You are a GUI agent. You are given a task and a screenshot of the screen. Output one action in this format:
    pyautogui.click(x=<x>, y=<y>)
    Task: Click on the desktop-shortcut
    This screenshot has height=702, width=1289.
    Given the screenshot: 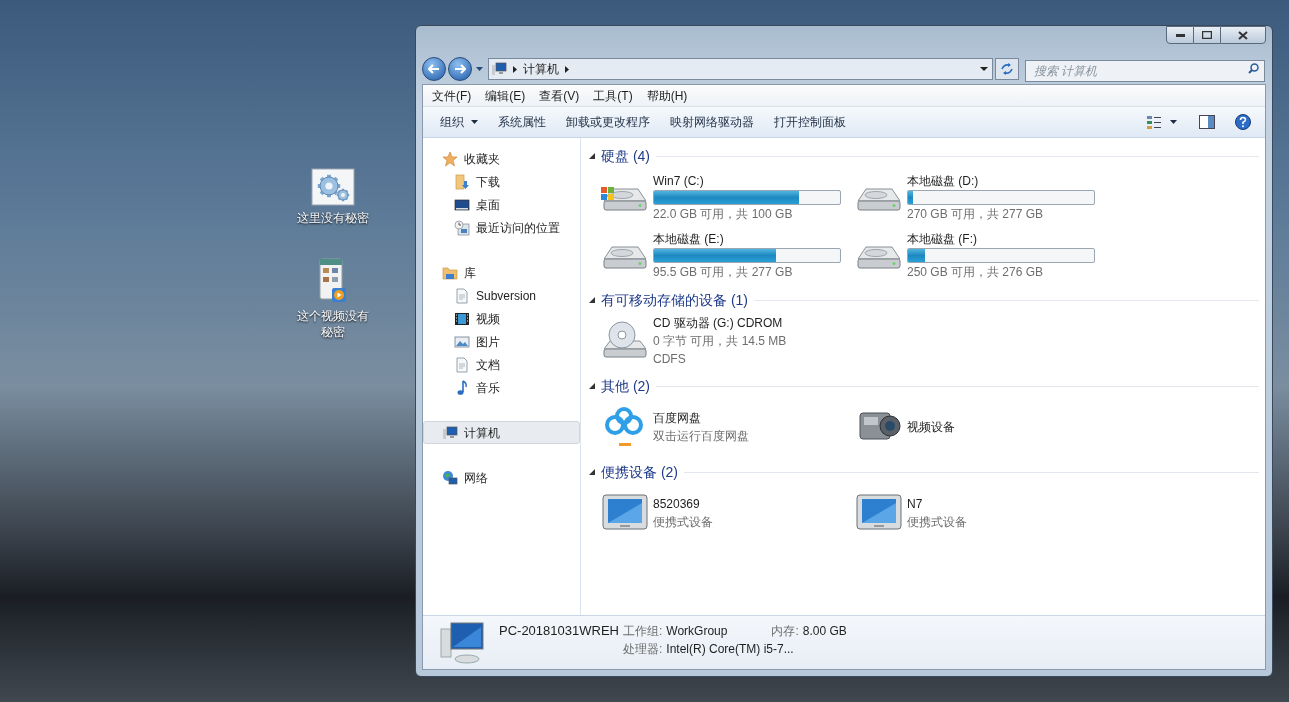 What is the action you would take?
    pyautogui.click(x=333, y=281)
    